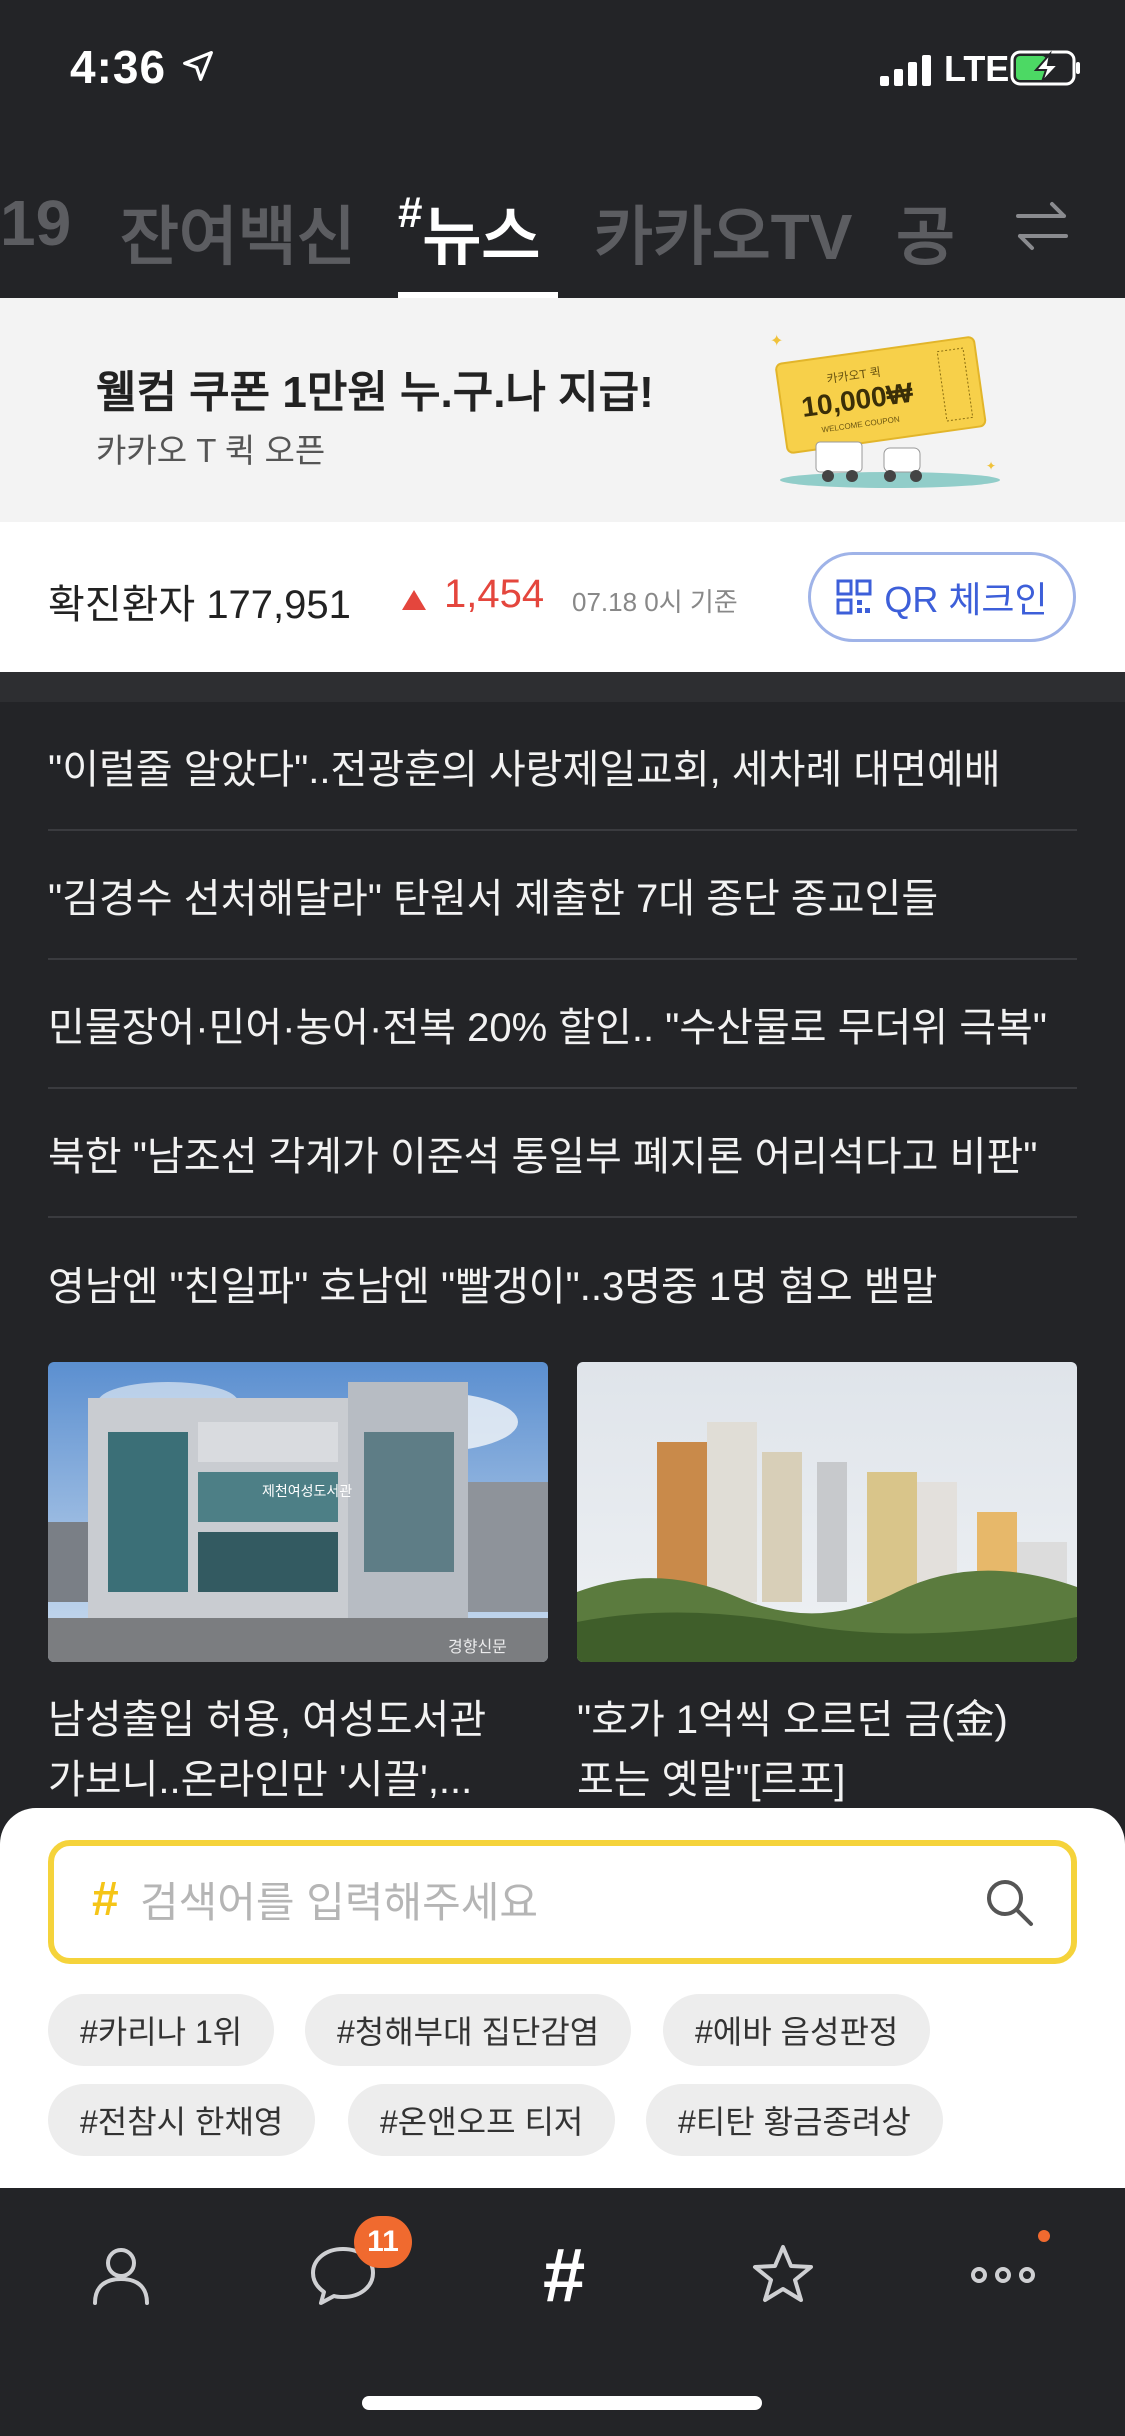  What do you see at coordinates (854, 597) in the screenshot?
I see `qr-code-icon` at bounding box center [854, 597].